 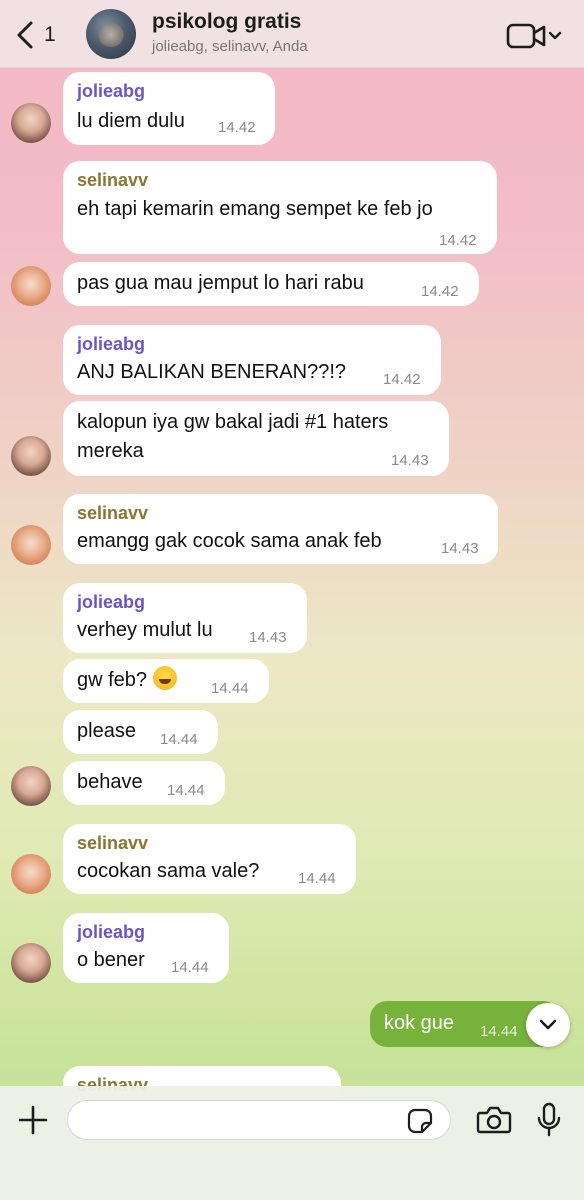 What do you see at coordinates (111, 34) in the screenshot?
I see `group-avatar` at bounding box center [111, 34].